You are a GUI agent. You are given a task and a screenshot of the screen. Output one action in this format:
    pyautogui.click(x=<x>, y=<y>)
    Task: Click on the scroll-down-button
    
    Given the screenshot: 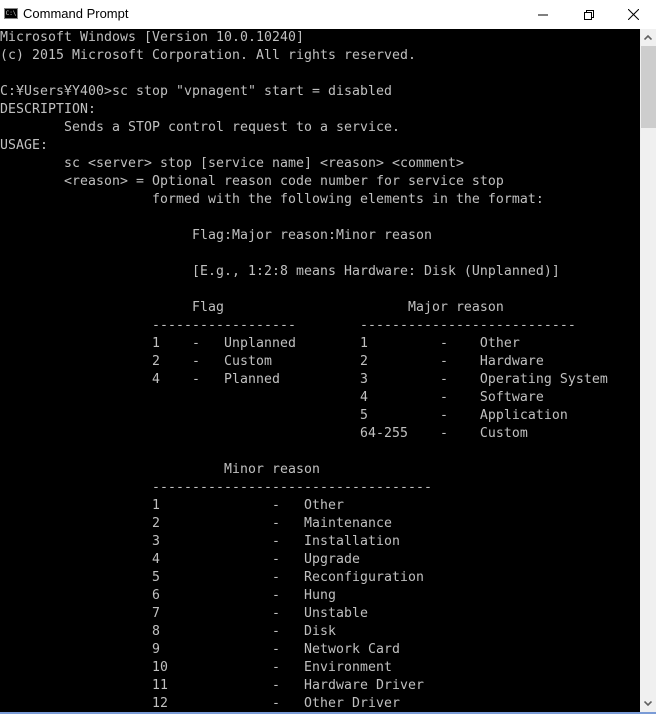 What is the action you would take?
    pyautogui.click(x=648, y=703)
    